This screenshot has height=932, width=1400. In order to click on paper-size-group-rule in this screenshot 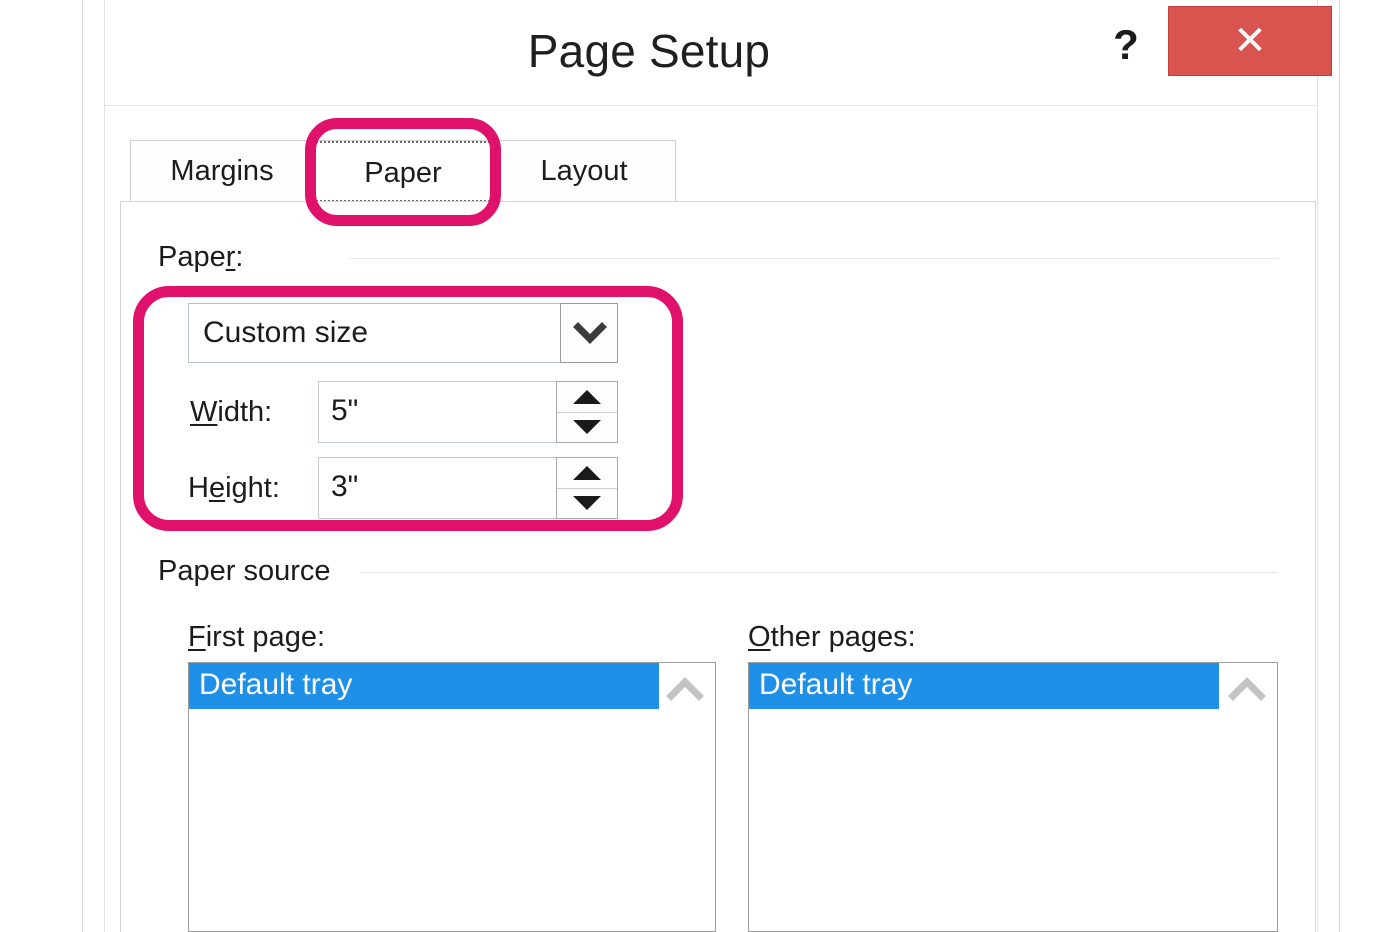, I will do `click(814, 258)`.